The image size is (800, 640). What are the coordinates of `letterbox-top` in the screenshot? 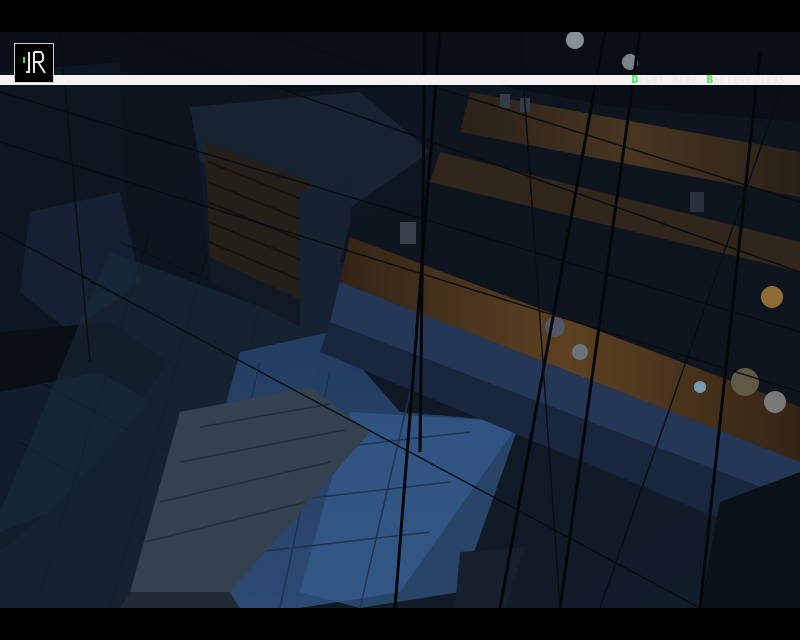 It's located at (400, 16).